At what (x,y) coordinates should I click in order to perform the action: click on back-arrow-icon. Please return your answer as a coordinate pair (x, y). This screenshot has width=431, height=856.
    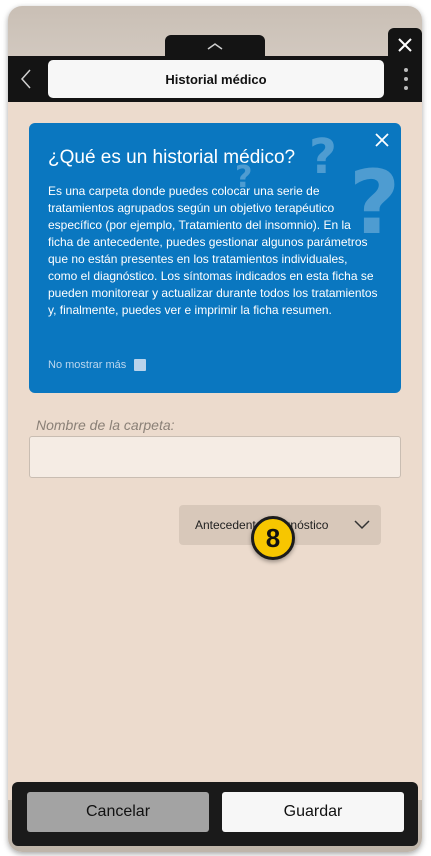
    Looking at the image, I should click on (25, 79).